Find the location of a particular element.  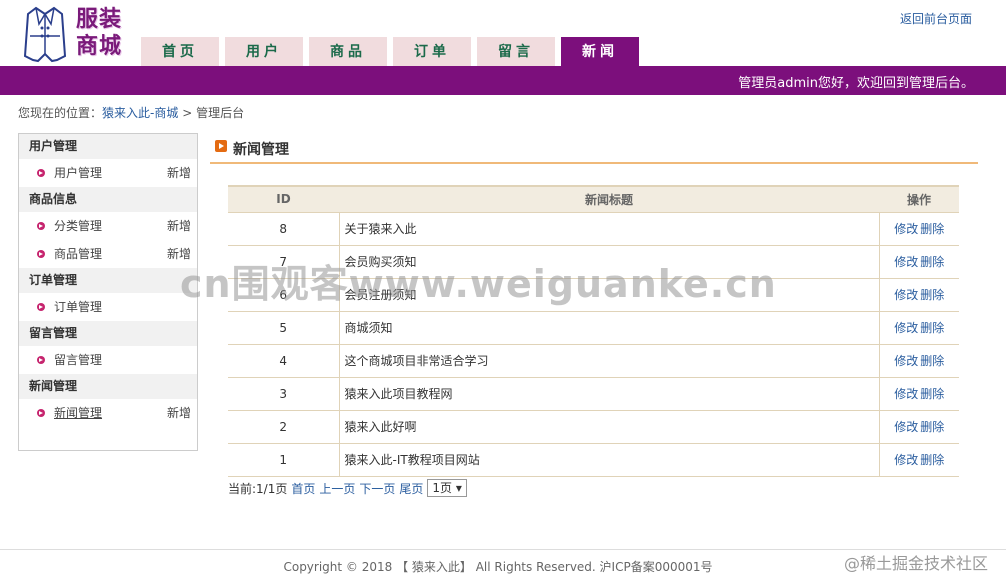

logo-line2: 商城 is located at coordinates (99, 46).